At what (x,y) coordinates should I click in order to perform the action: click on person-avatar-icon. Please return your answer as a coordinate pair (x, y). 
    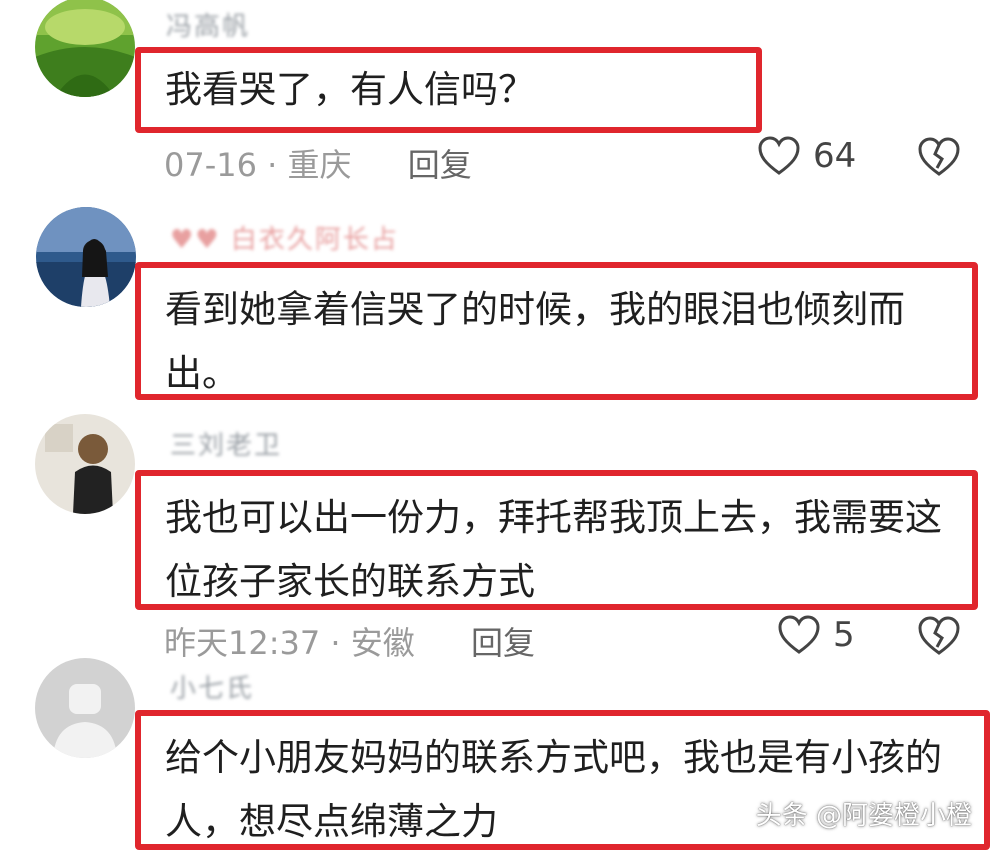
    Looking at the image, I should click on (85, 464).